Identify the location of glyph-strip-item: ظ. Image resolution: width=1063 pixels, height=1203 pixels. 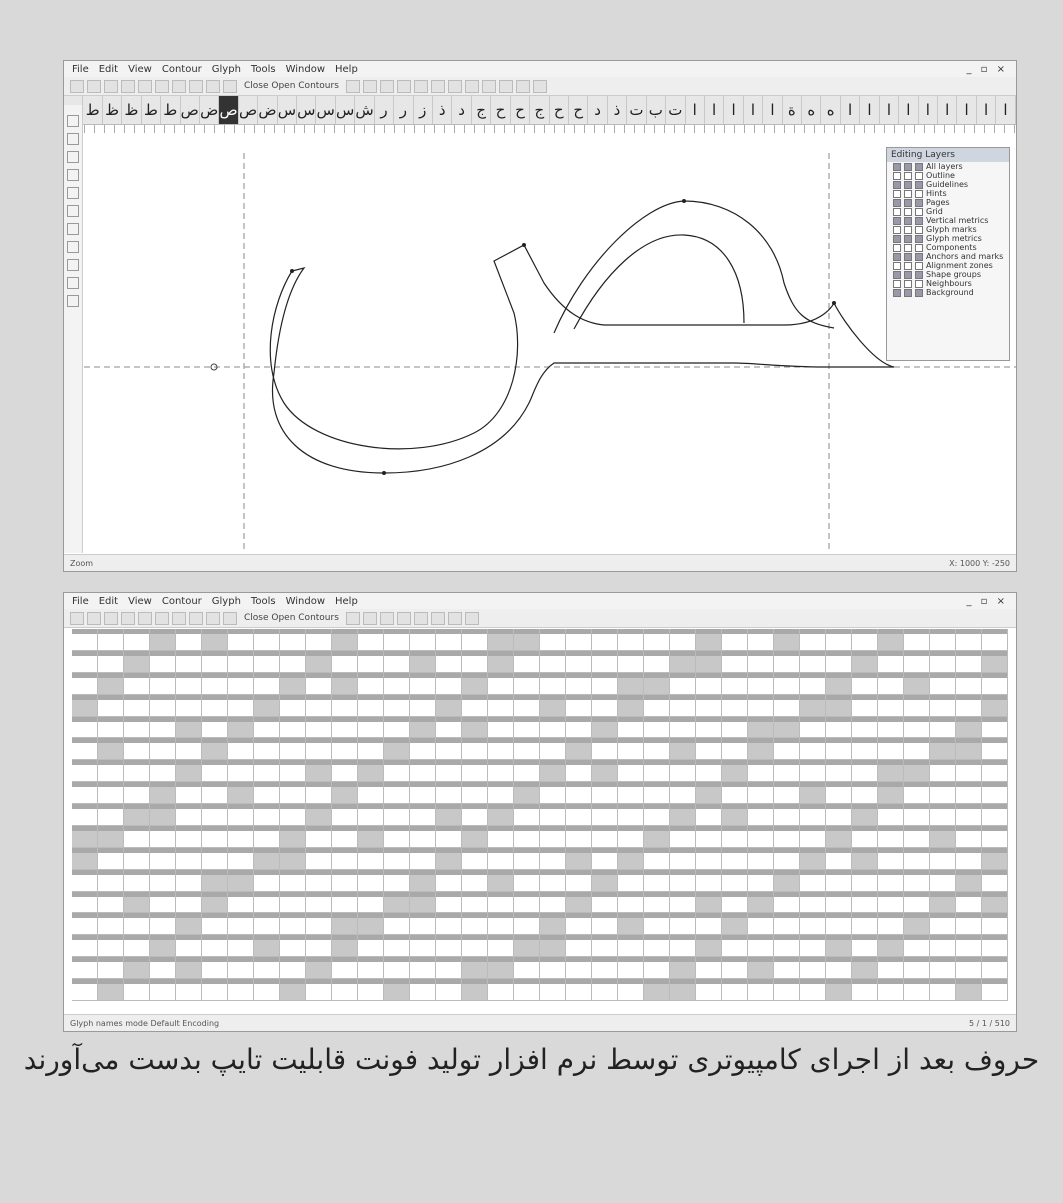
(113, 110).